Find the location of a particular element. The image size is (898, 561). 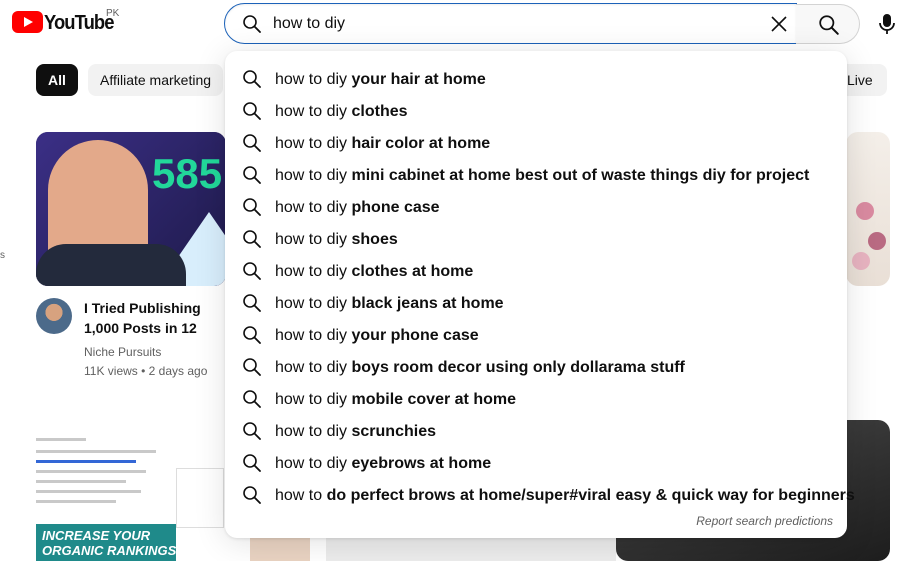

suggestion-text: how to diy scrunchies is located at coordinates (355, 431).